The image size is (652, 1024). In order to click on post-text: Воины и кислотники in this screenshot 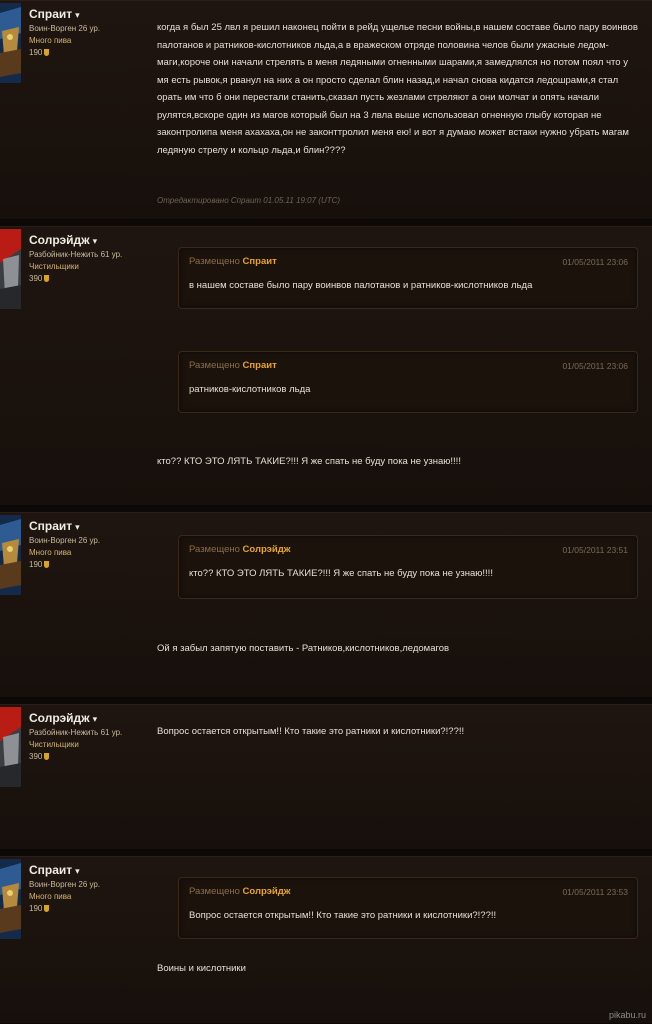, I will do `click(201, 968)`.